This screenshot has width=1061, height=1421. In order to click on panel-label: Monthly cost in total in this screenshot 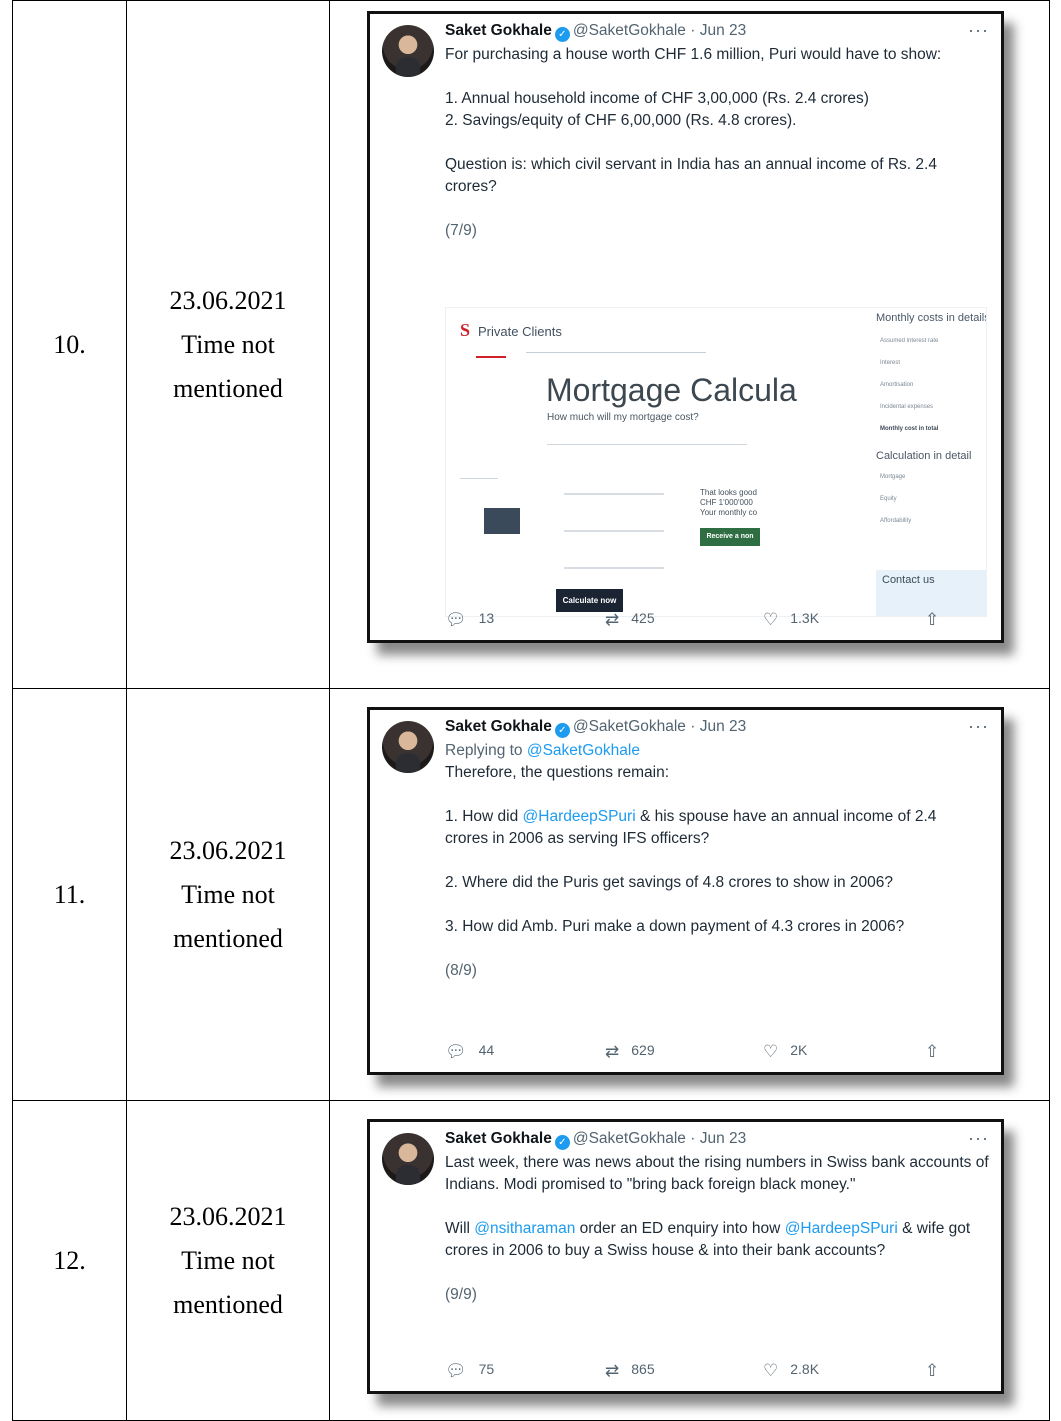, I will do `click(909, 429)`.